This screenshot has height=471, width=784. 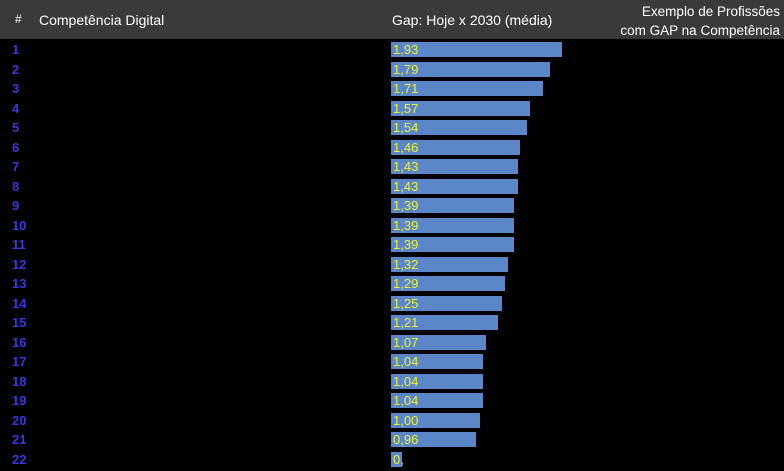 What do you see at coordinates (392, 128) in the screenshot?
I see `table-row: 5 1,54` at bounding box center [392, 128].